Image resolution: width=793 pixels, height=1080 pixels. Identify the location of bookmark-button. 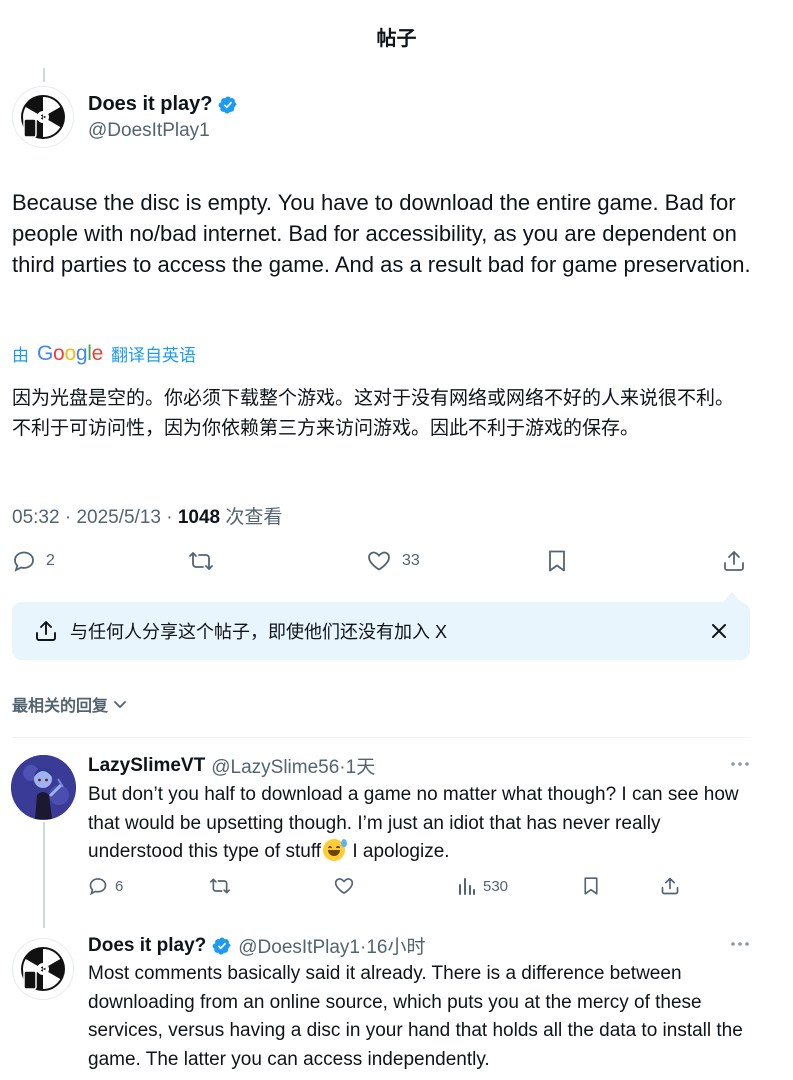
(557, 561).